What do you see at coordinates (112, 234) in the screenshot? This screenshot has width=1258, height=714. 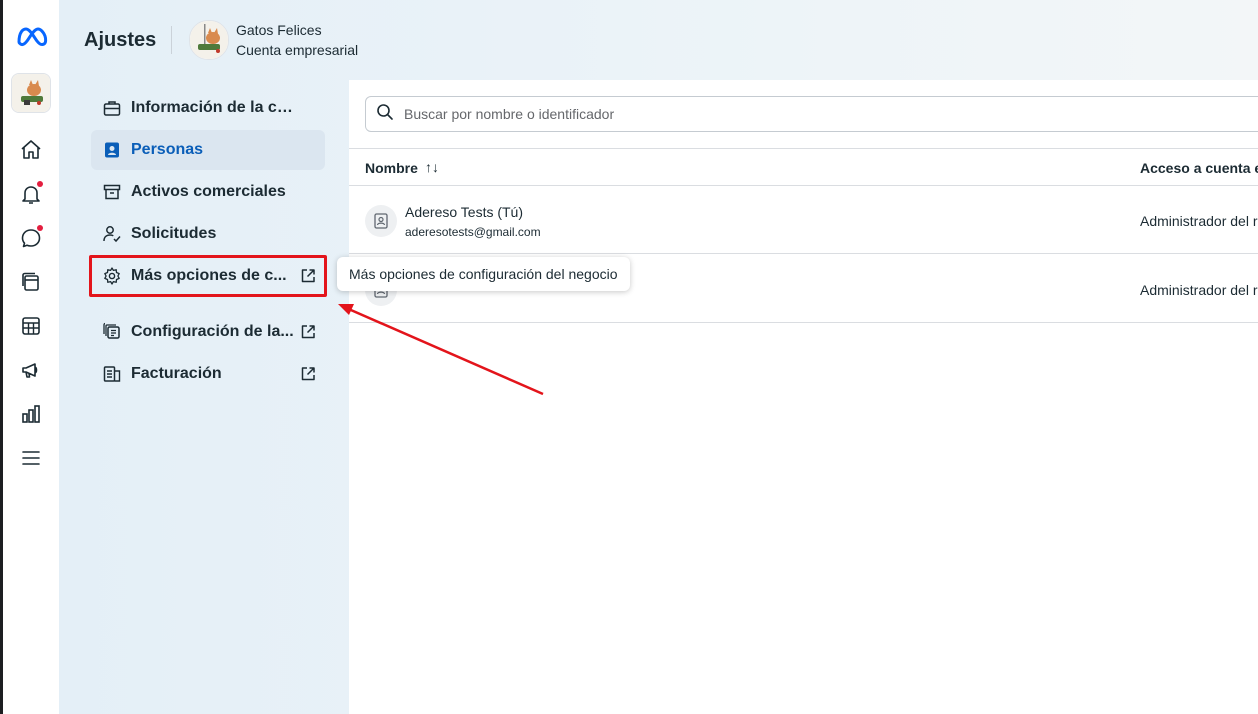 I see `person-check-icon` at bounding box center [112, 234].